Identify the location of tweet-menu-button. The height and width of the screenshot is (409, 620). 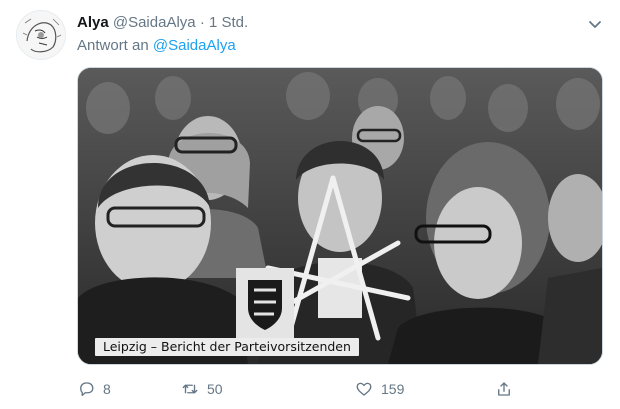
(595, 24).